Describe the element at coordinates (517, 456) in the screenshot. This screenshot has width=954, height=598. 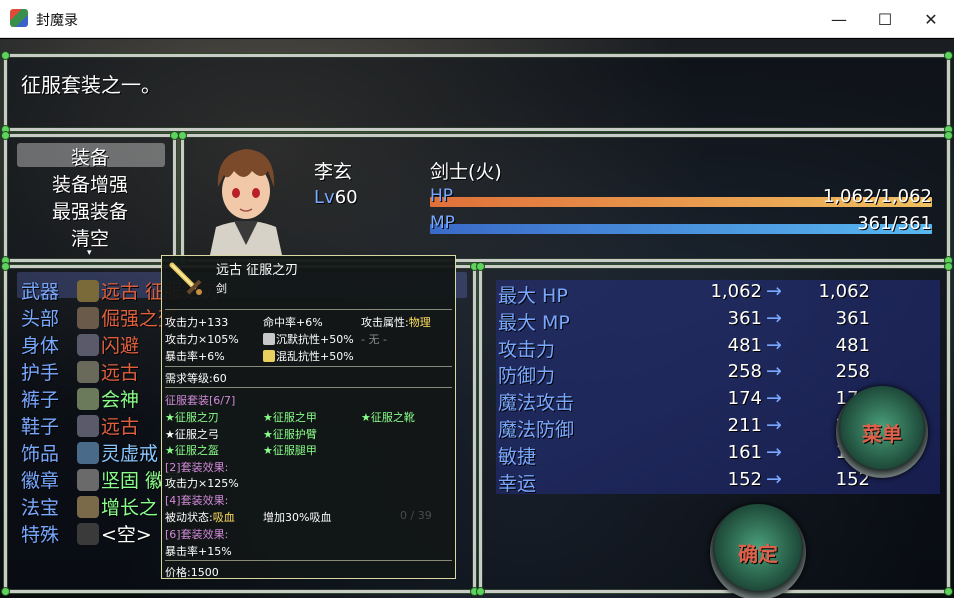
I see `param-name: 敏捷` at that location.